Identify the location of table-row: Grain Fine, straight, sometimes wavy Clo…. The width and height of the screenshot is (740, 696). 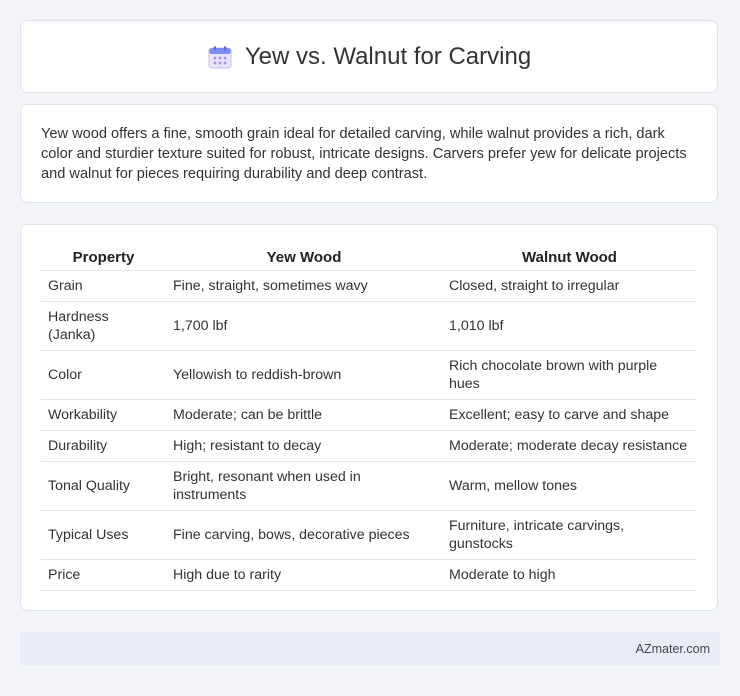
(369, 286).